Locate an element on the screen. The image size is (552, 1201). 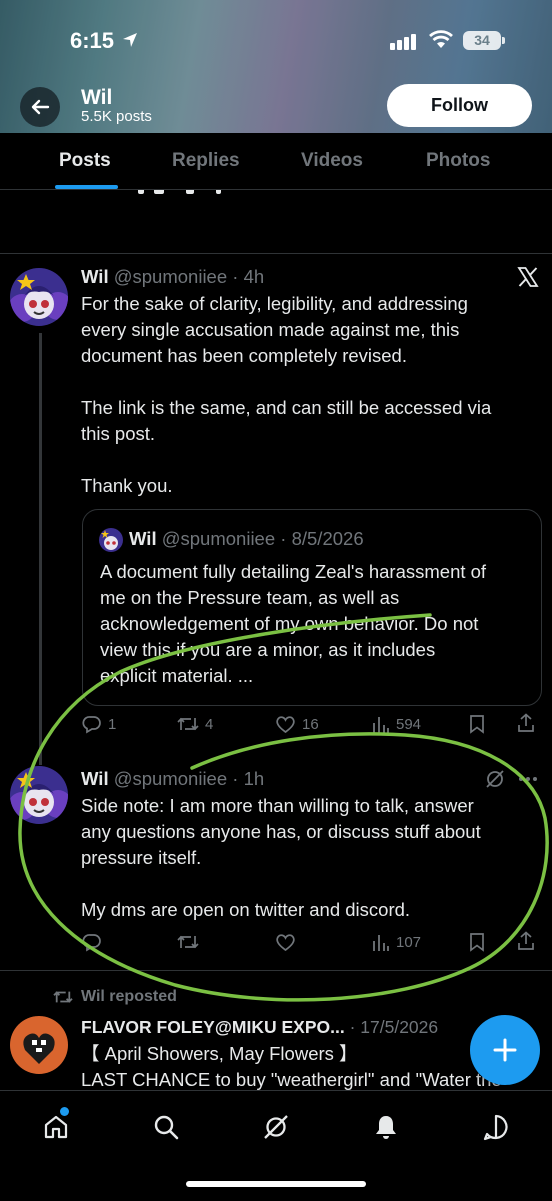
profile-name: Wil is located at coordinates (97, 97).